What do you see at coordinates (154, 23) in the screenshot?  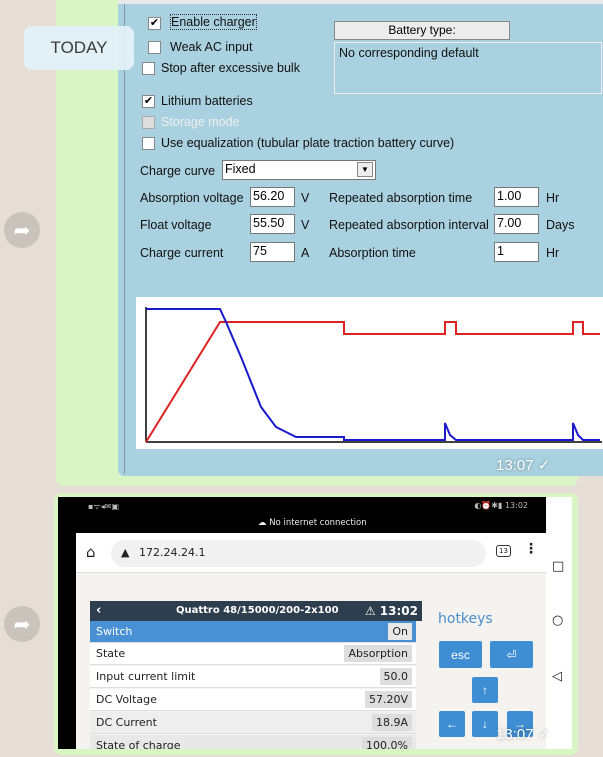 I see `checkbox-enable-charger: ✔` at bounding box center [154, 23].